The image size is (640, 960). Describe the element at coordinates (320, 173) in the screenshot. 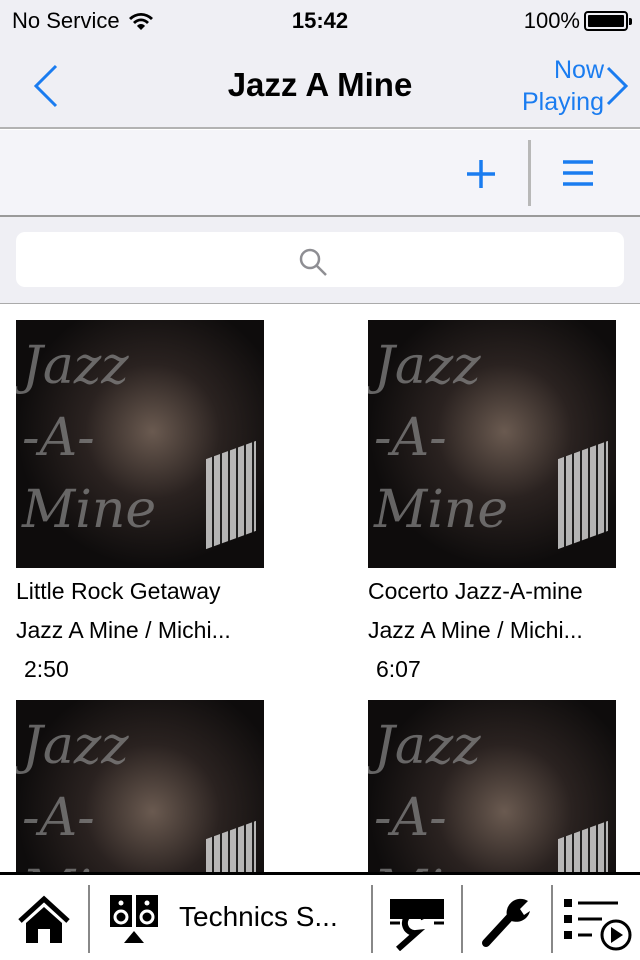

I see `toolbar` at that location.